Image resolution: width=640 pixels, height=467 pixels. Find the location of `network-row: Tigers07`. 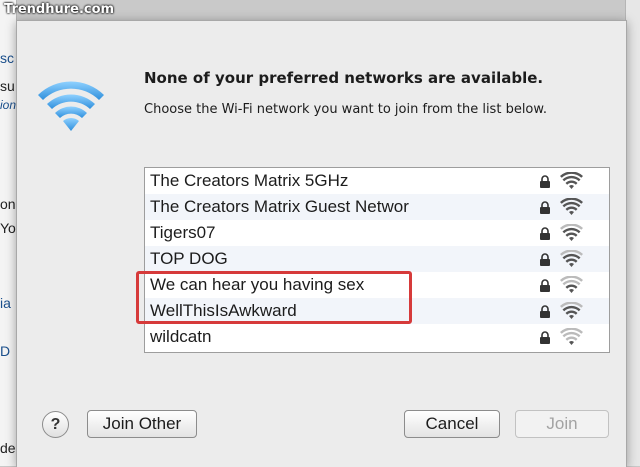

network-row: Tigers07 is located at coordinates (377, 233).